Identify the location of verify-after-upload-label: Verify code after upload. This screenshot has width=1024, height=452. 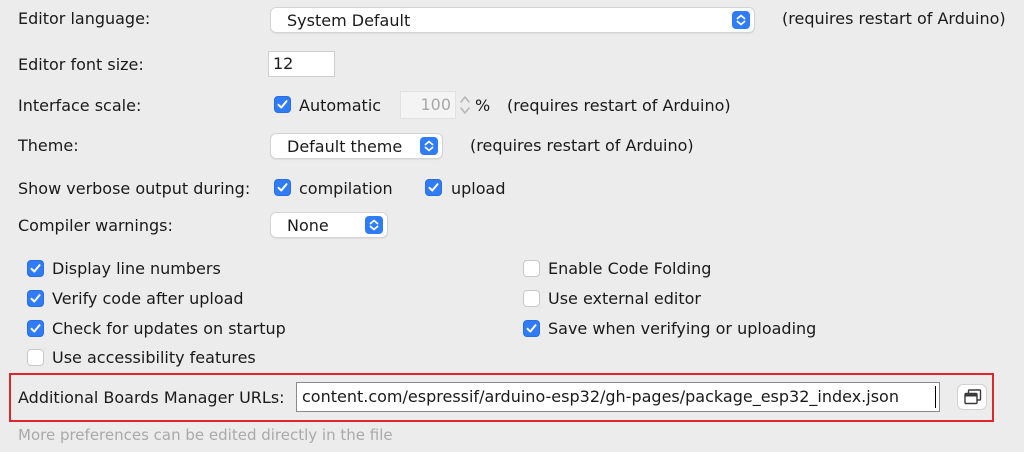
(148, 298).